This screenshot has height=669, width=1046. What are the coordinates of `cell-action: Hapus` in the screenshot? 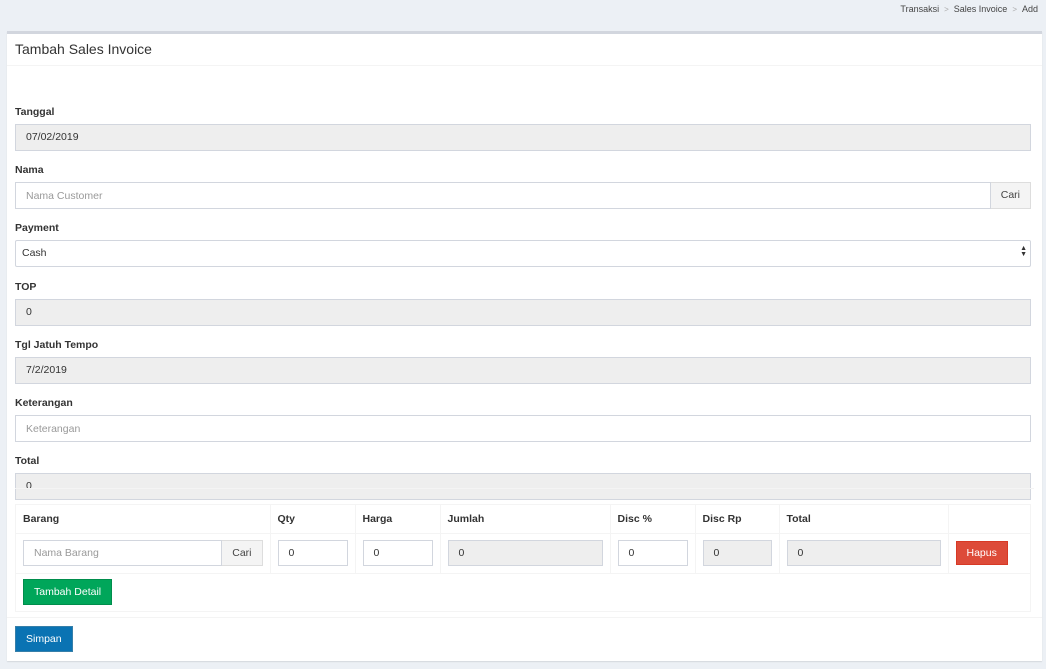 It's located at (988, 552).